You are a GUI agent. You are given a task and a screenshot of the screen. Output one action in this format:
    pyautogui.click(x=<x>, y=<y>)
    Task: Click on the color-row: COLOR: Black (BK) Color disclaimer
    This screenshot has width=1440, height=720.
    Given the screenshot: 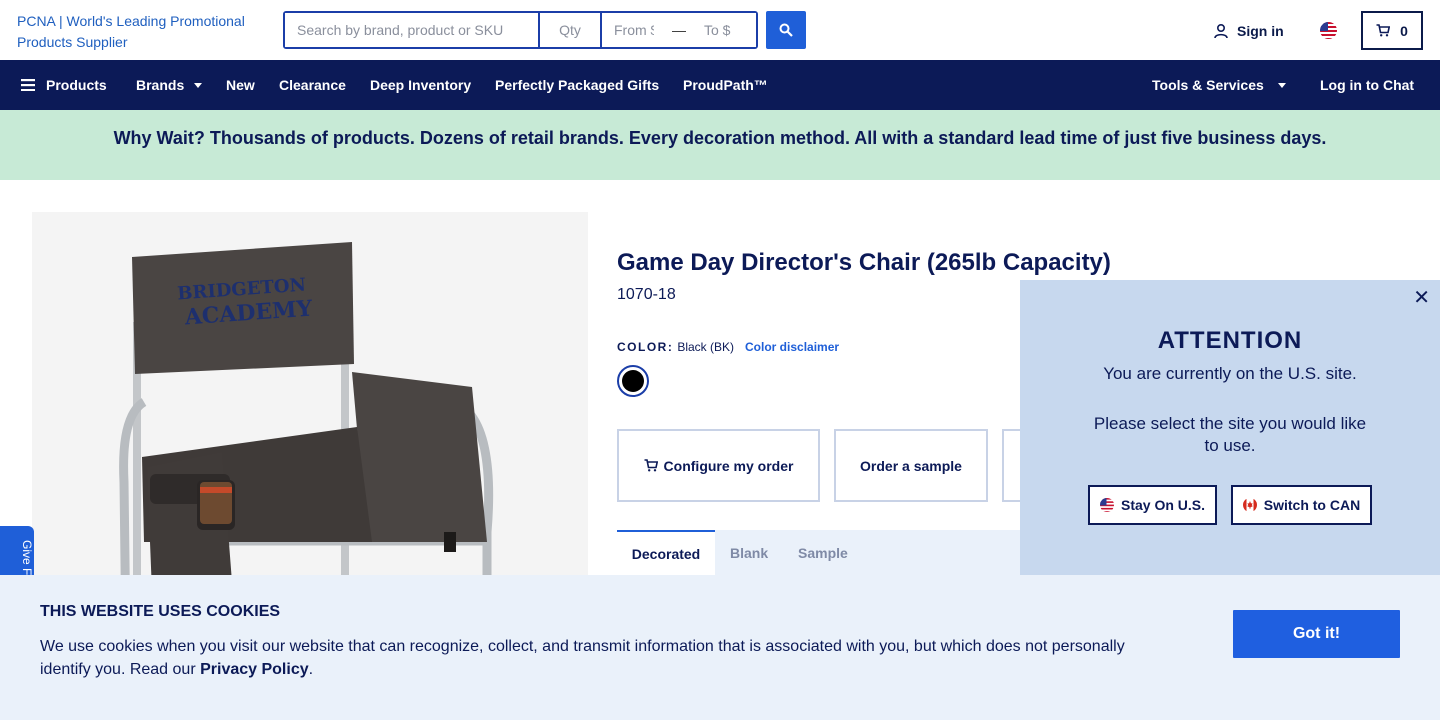 What is the action you would take?
    pyautogui.click(x=728, y=347)
    